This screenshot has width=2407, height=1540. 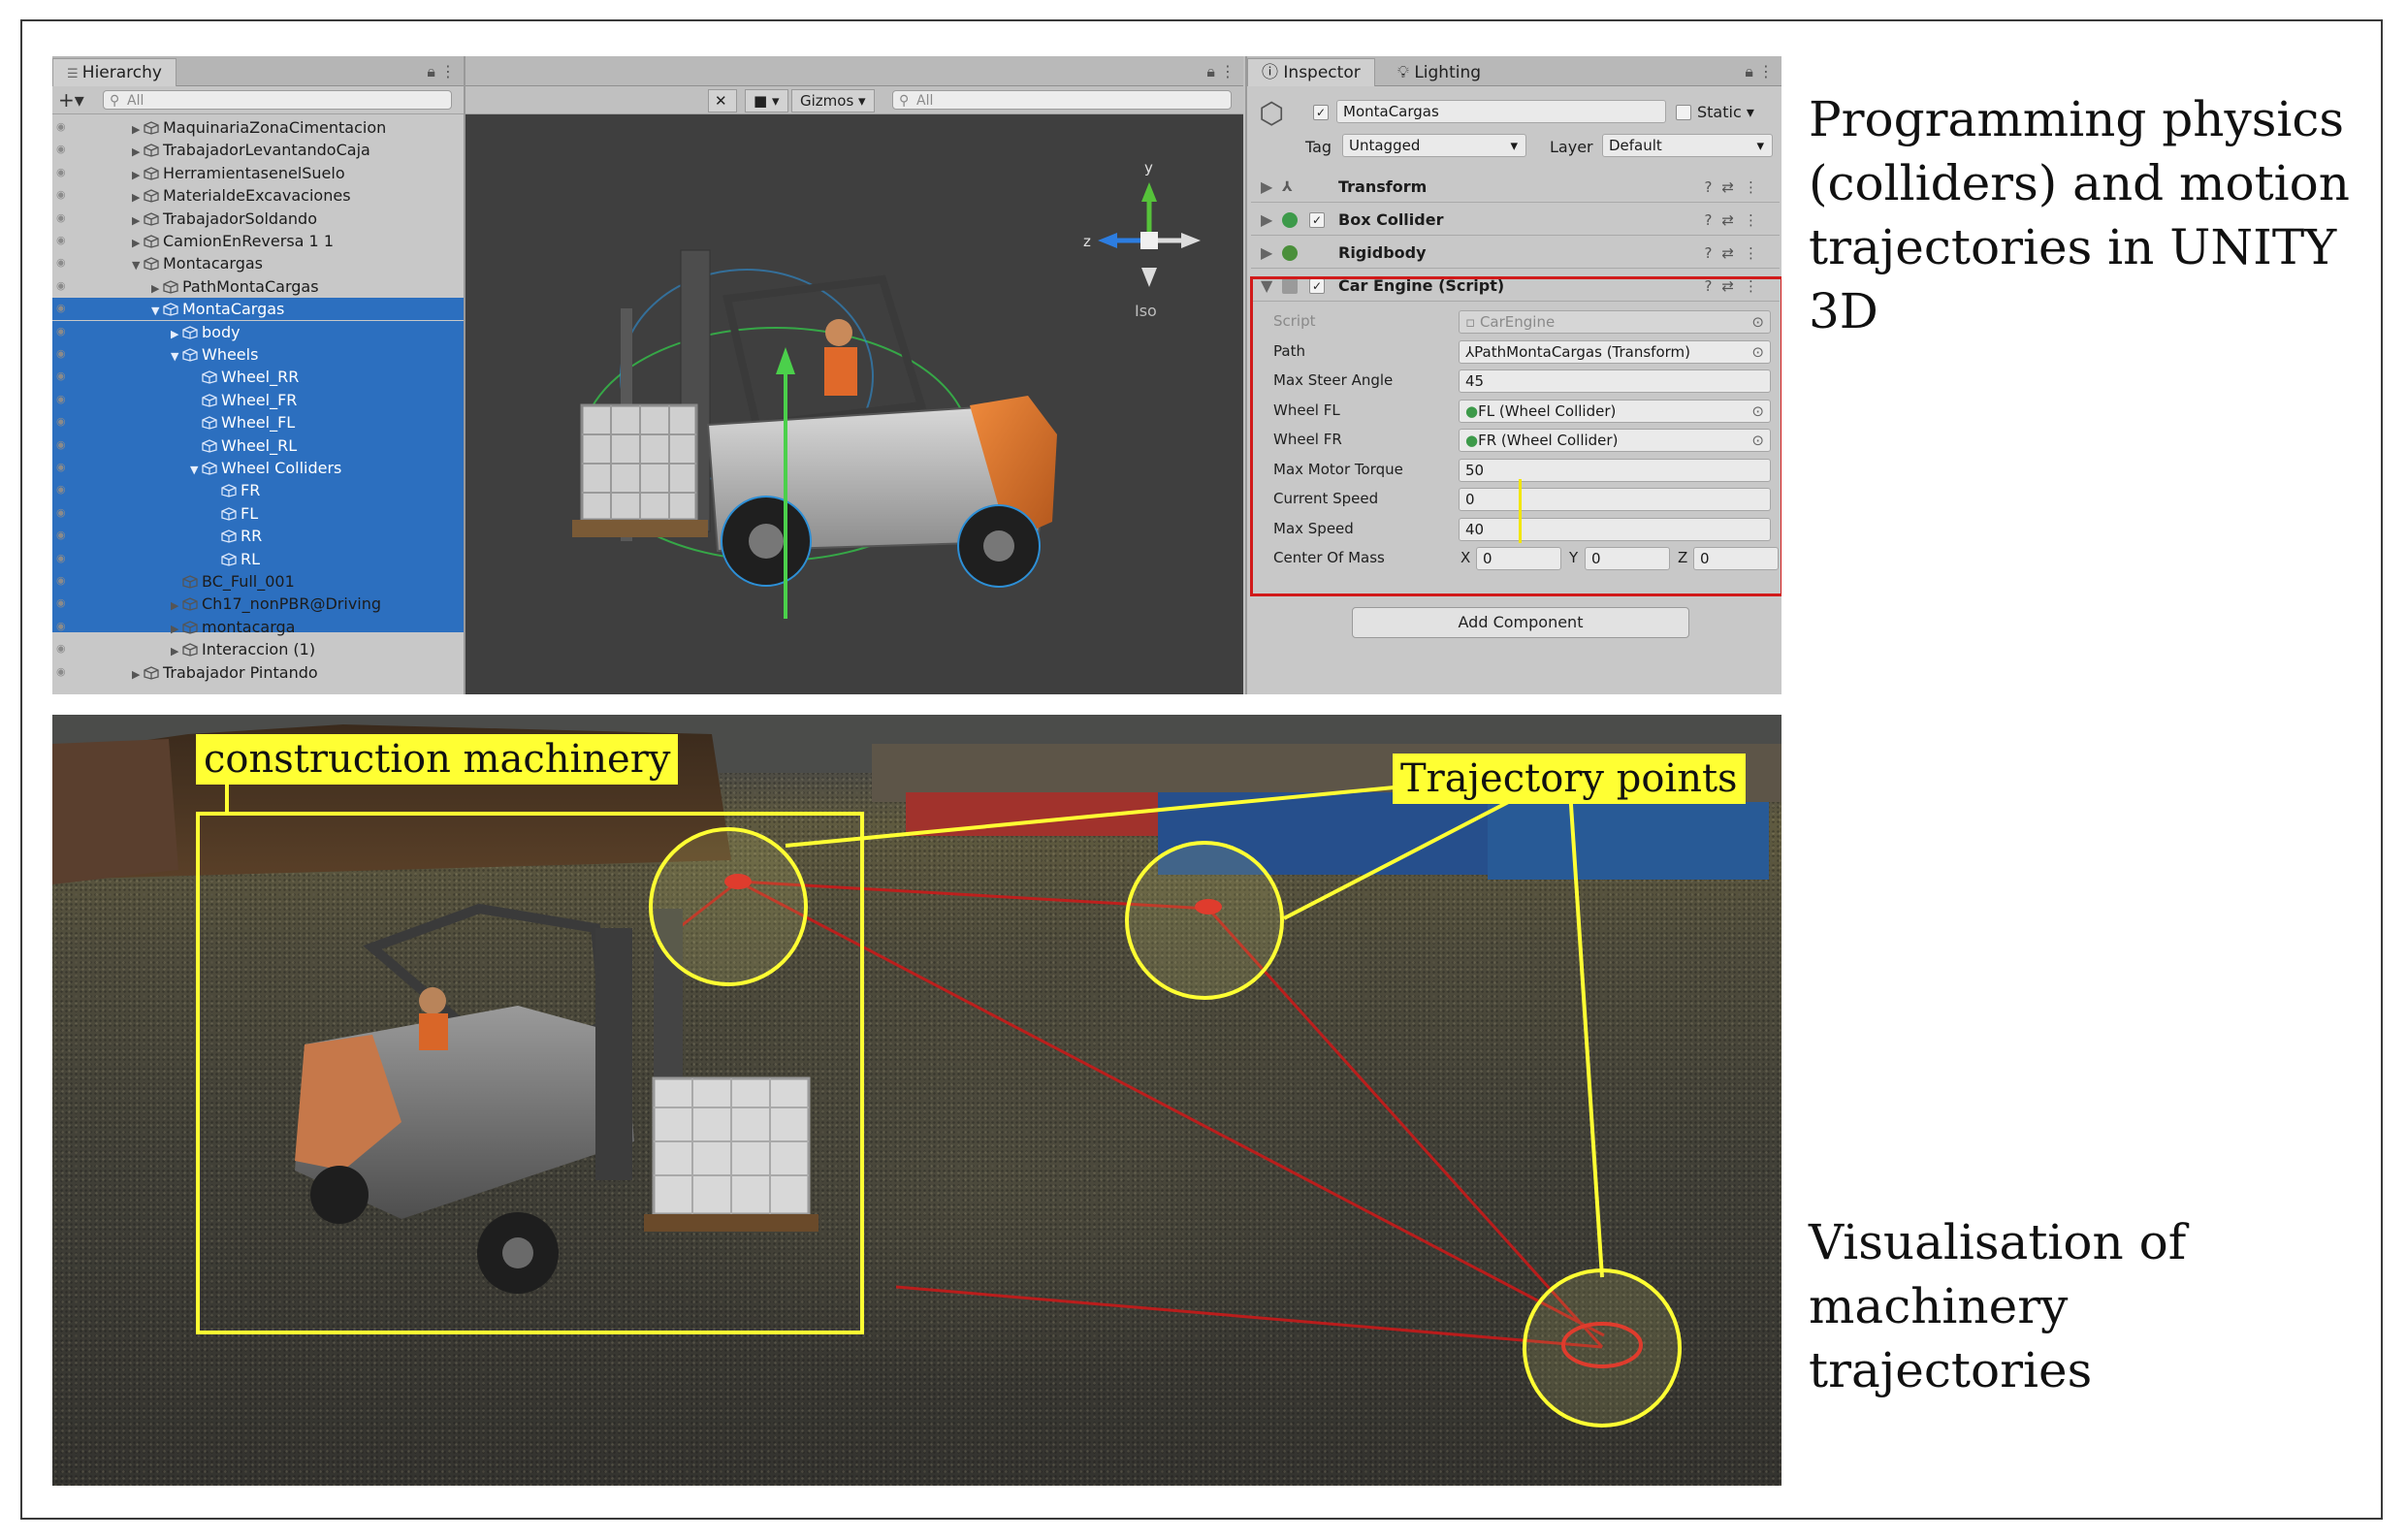 I want to click on hierarchy-item: ◉ ▶ body, so click(x=258, y=332).